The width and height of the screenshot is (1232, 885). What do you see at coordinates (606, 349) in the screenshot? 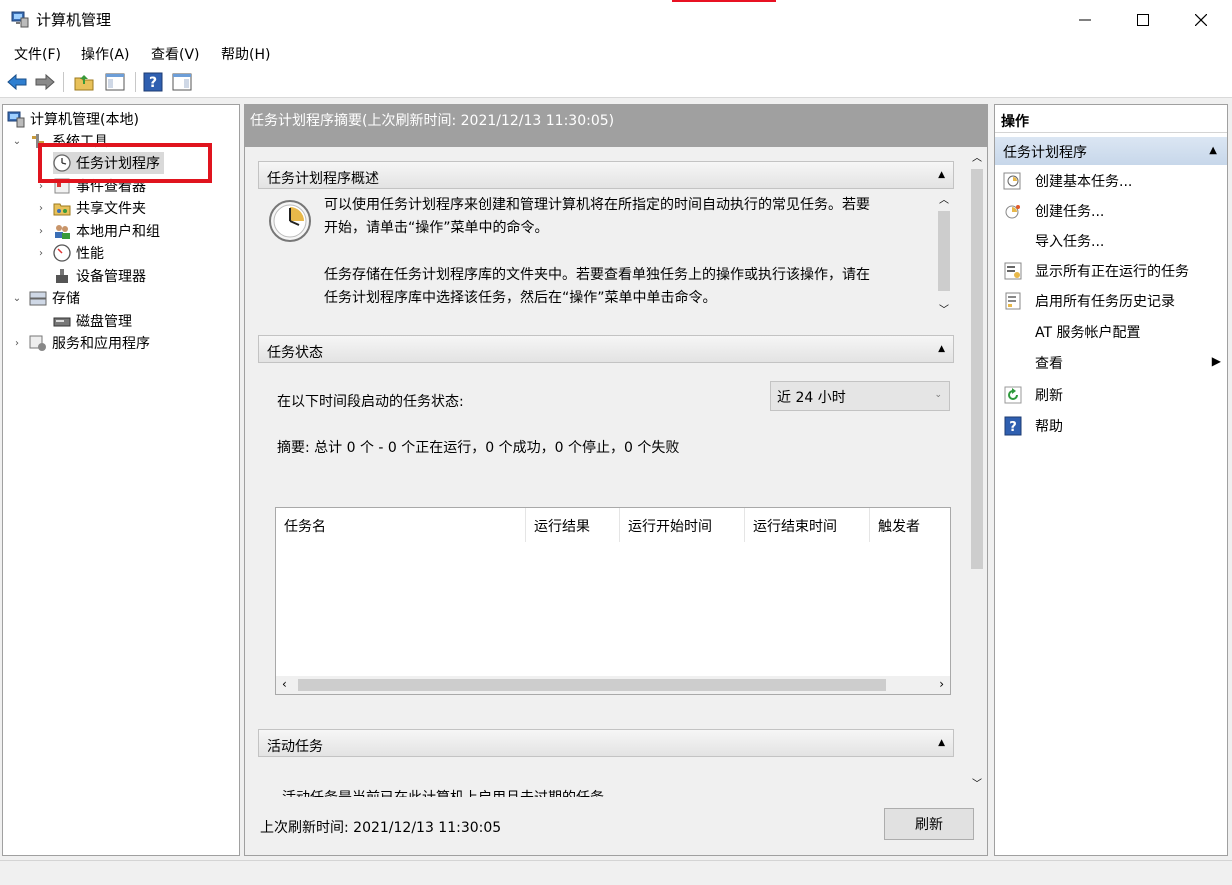
I see `task-status-section-header: 任务状态 ▲` at bounding box center [606, 349].